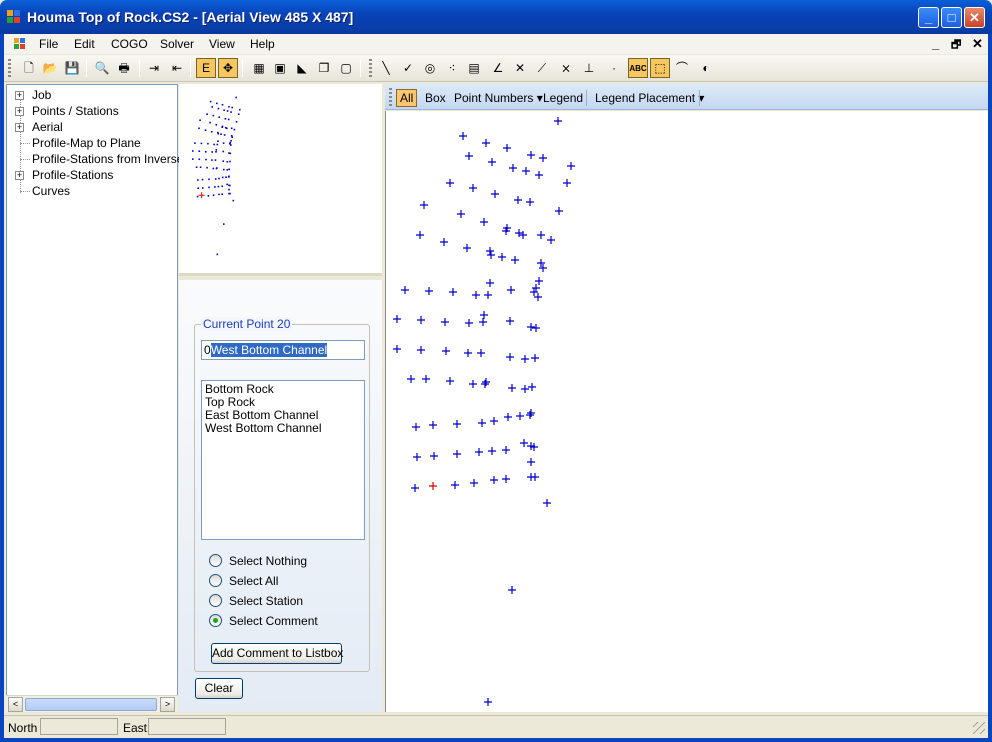 Image resolution: width=992 pixels, height=742 pixels. What do you see at coordinates (408, 68) in the screenshot?
I see `check-icon: ✓` at bounding box center [408, 68].